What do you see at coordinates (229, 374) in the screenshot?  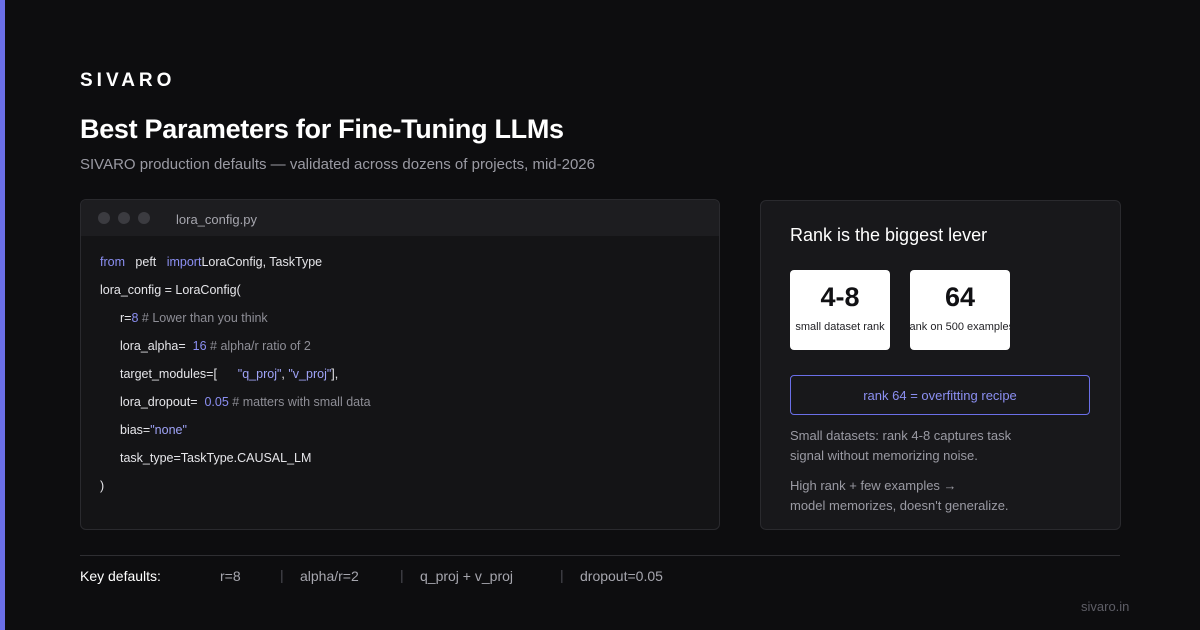 I see `code-line-target-modules: target_modules=[ "q_proj", "v_proj"],` at bounding box center [229, 374].